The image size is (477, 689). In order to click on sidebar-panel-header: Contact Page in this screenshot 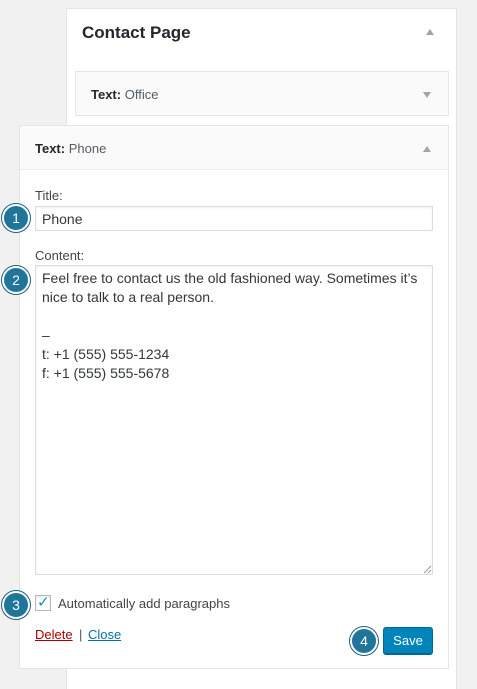, I will do `click(261, 33)`.